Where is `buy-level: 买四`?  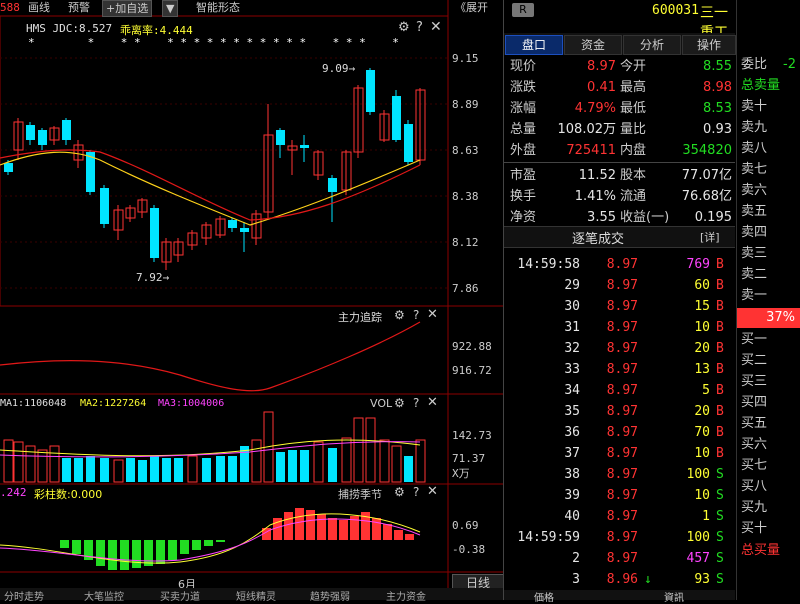
buy-level: 买四 is located at coordinates (754, 403).